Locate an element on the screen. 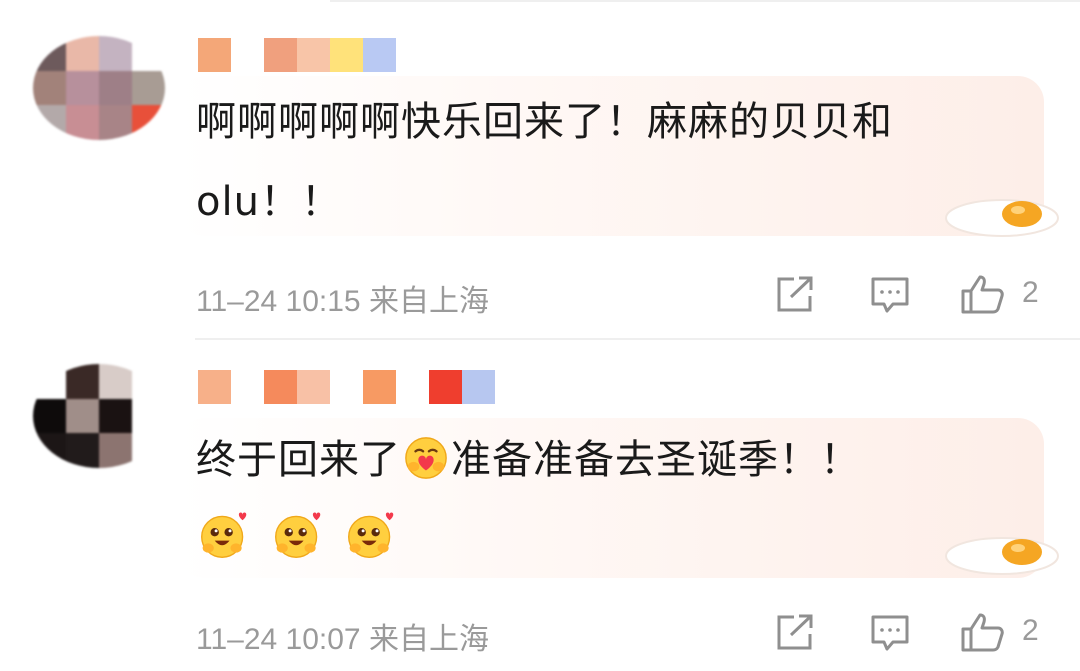 This screenshot has height=671, width=1080. comment-meta: 11–24 10:07 来自上海 is located at coordinates (342, 639).